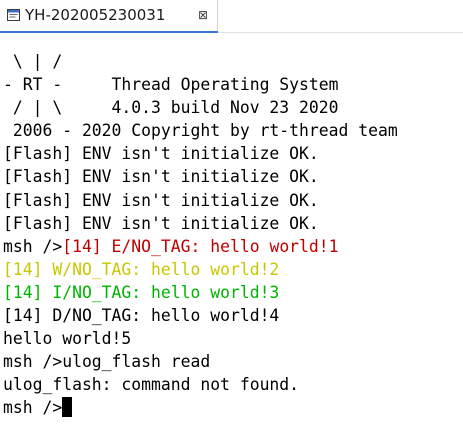 This screenshot has height=437, width=463. Describe the element at coordinates (200, 246) in the screenshot. I see `log-error: [14] E/NO_TAG: hello world!1` at that location.